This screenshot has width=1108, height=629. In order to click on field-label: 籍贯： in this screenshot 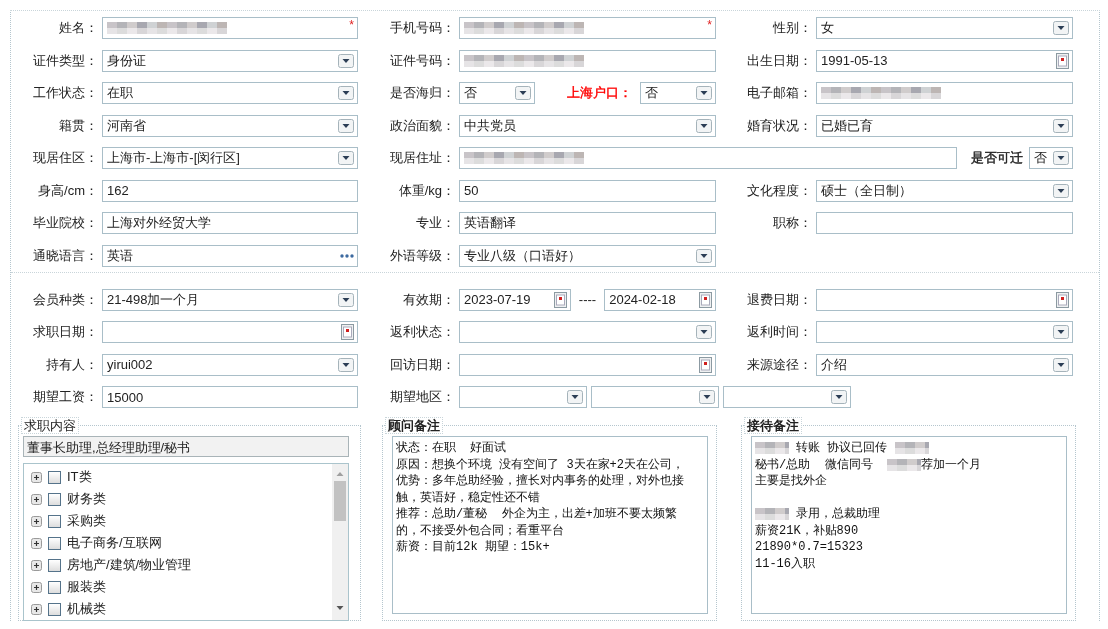, I will do `click(78, 125)`.